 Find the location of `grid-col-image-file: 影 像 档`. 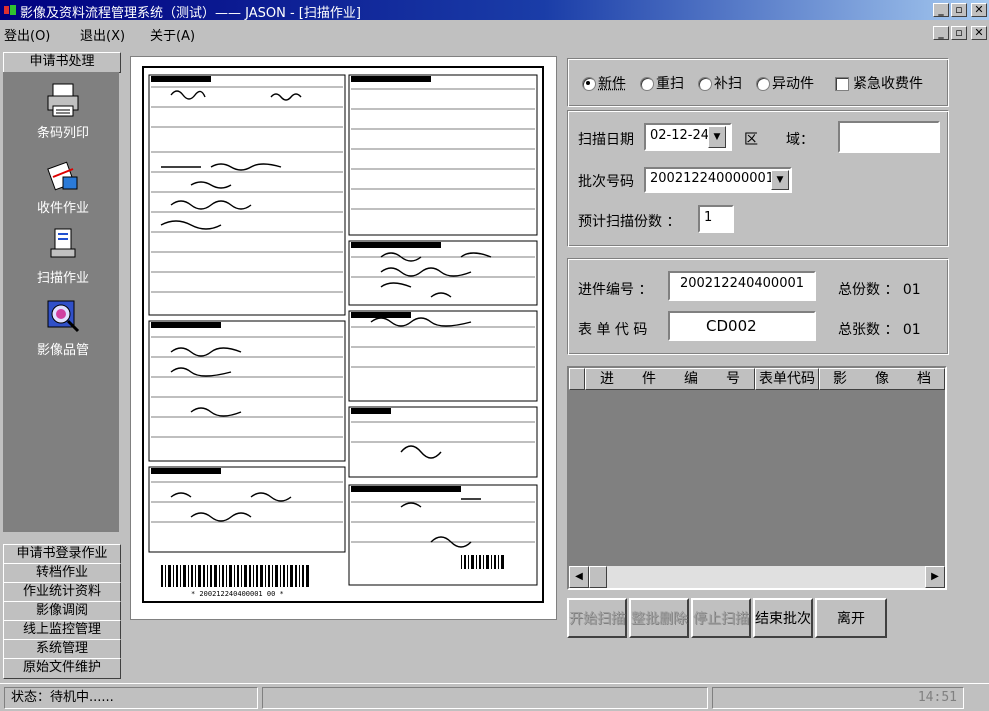

grid-col-image-file: 影 像 档 is located at coordinates (882, 379).